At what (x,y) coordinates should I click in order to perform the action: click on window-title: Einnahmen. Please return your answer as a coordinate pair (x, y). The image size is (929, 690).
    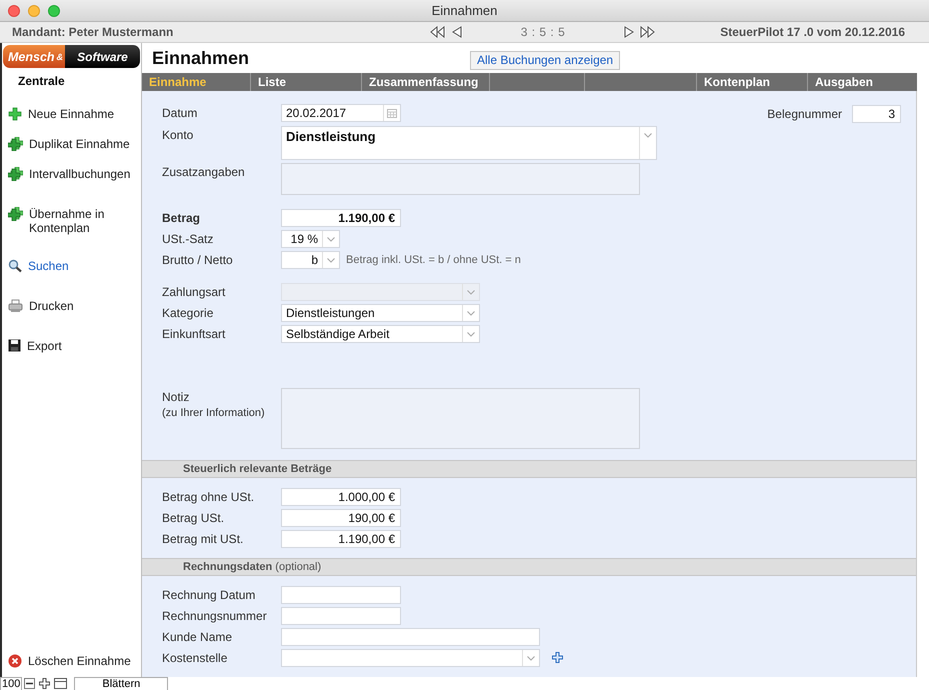
    Looking at the image, I should click on (465, 10).